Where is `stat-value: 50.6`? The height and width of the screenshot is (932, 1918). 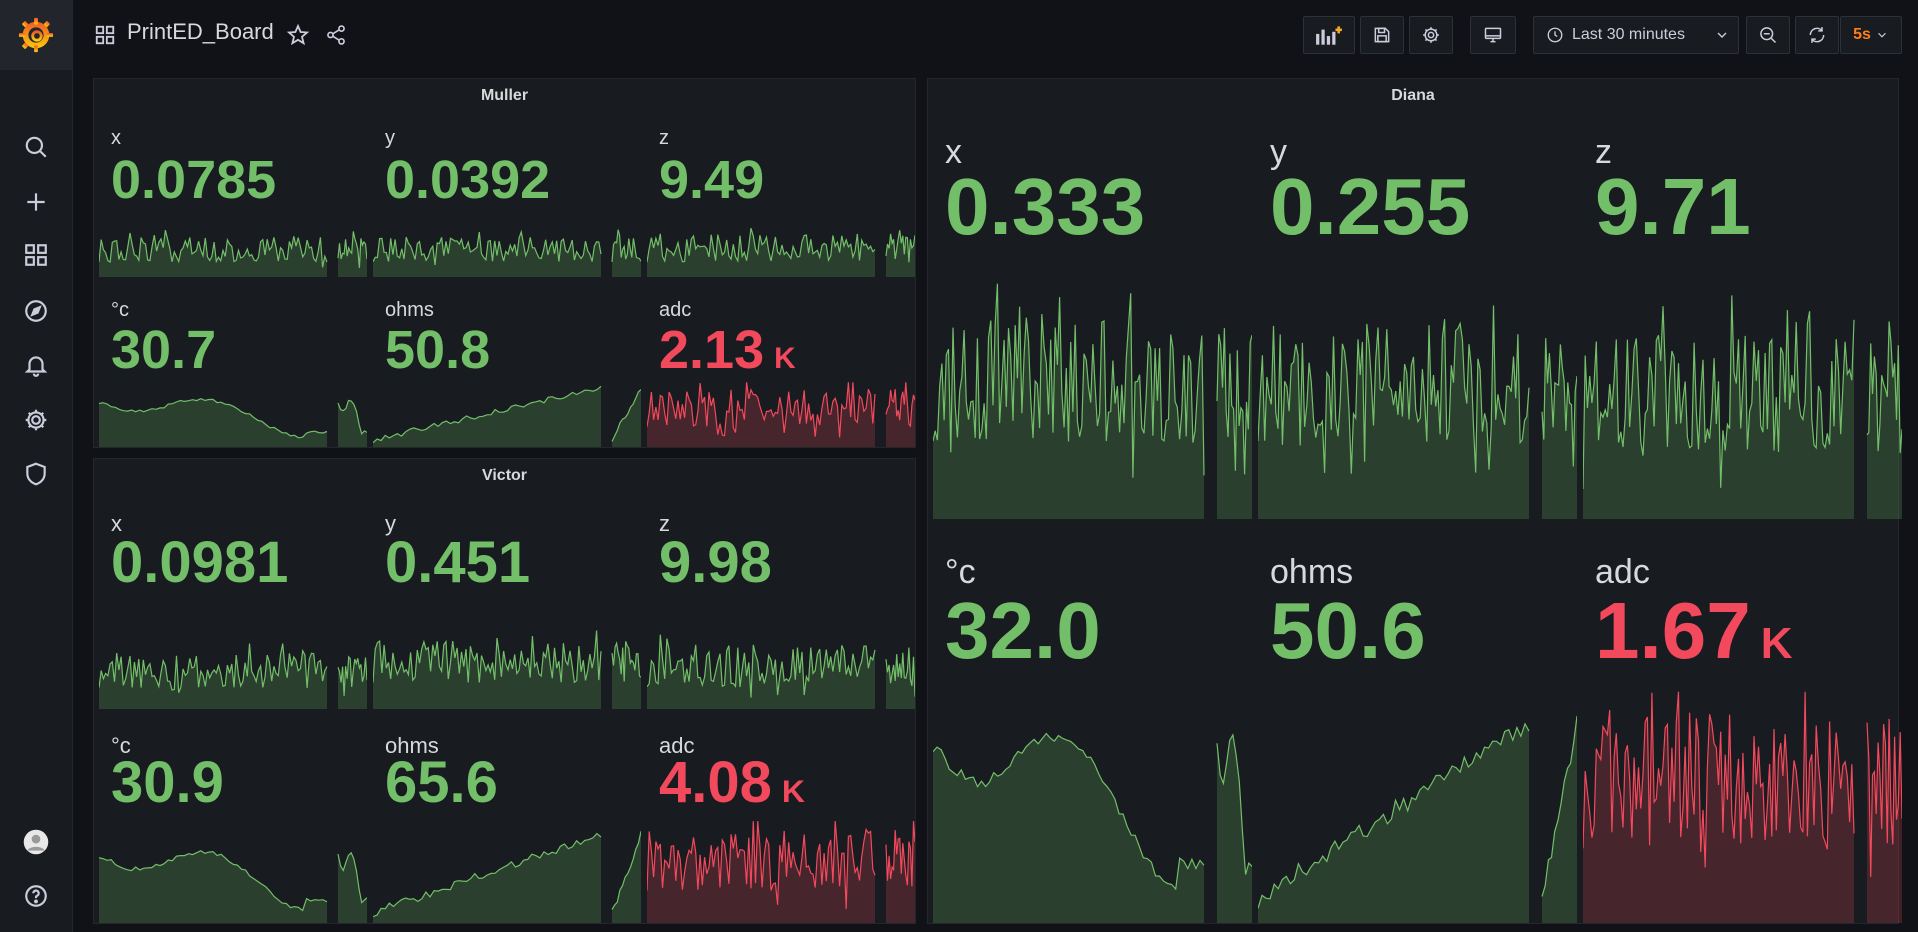
stat-value: 50.6 is located at coordinates (1348, 631).